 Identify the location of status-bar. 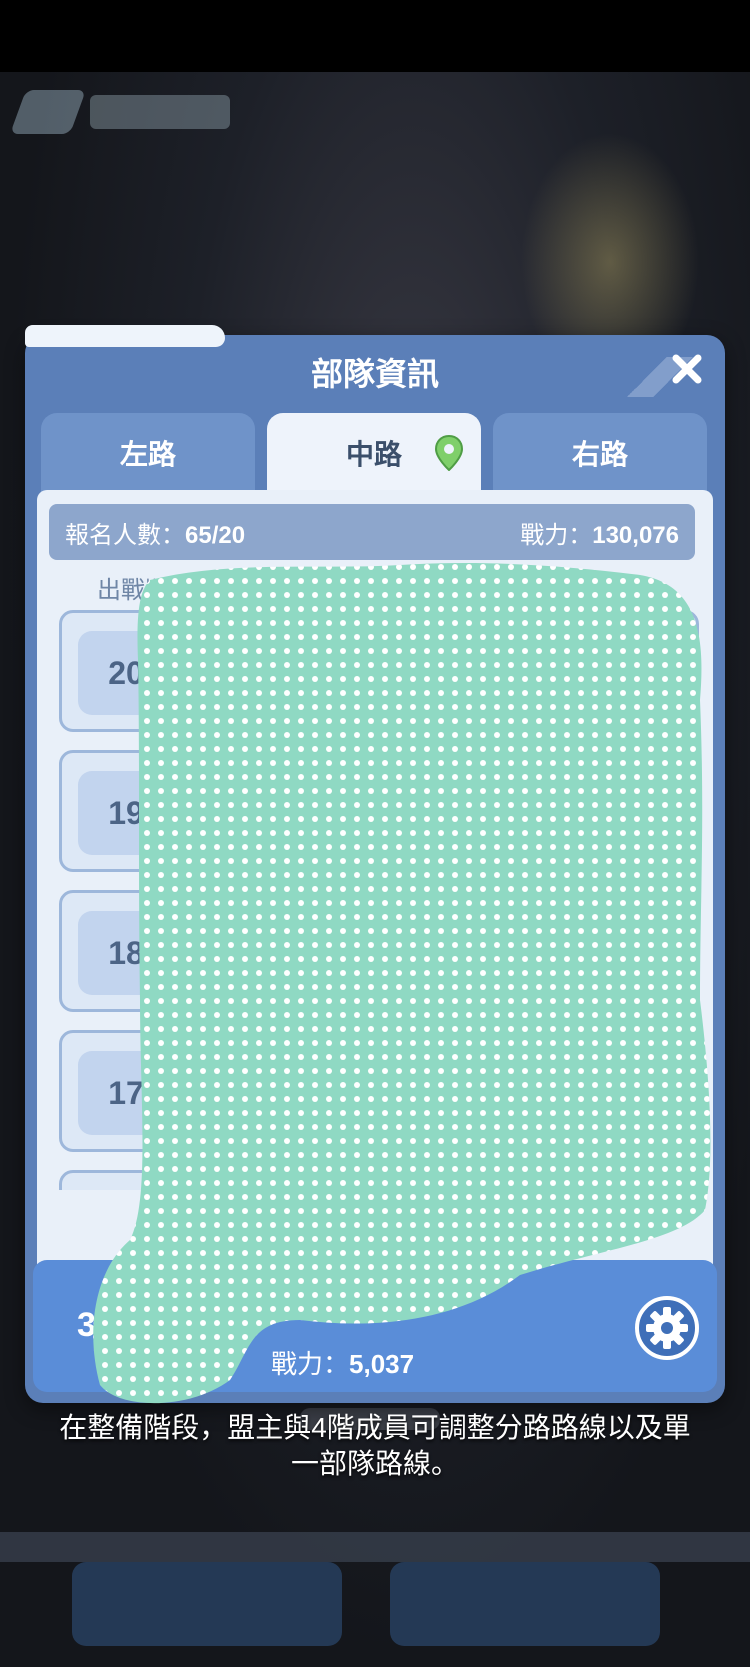
(375, 36).